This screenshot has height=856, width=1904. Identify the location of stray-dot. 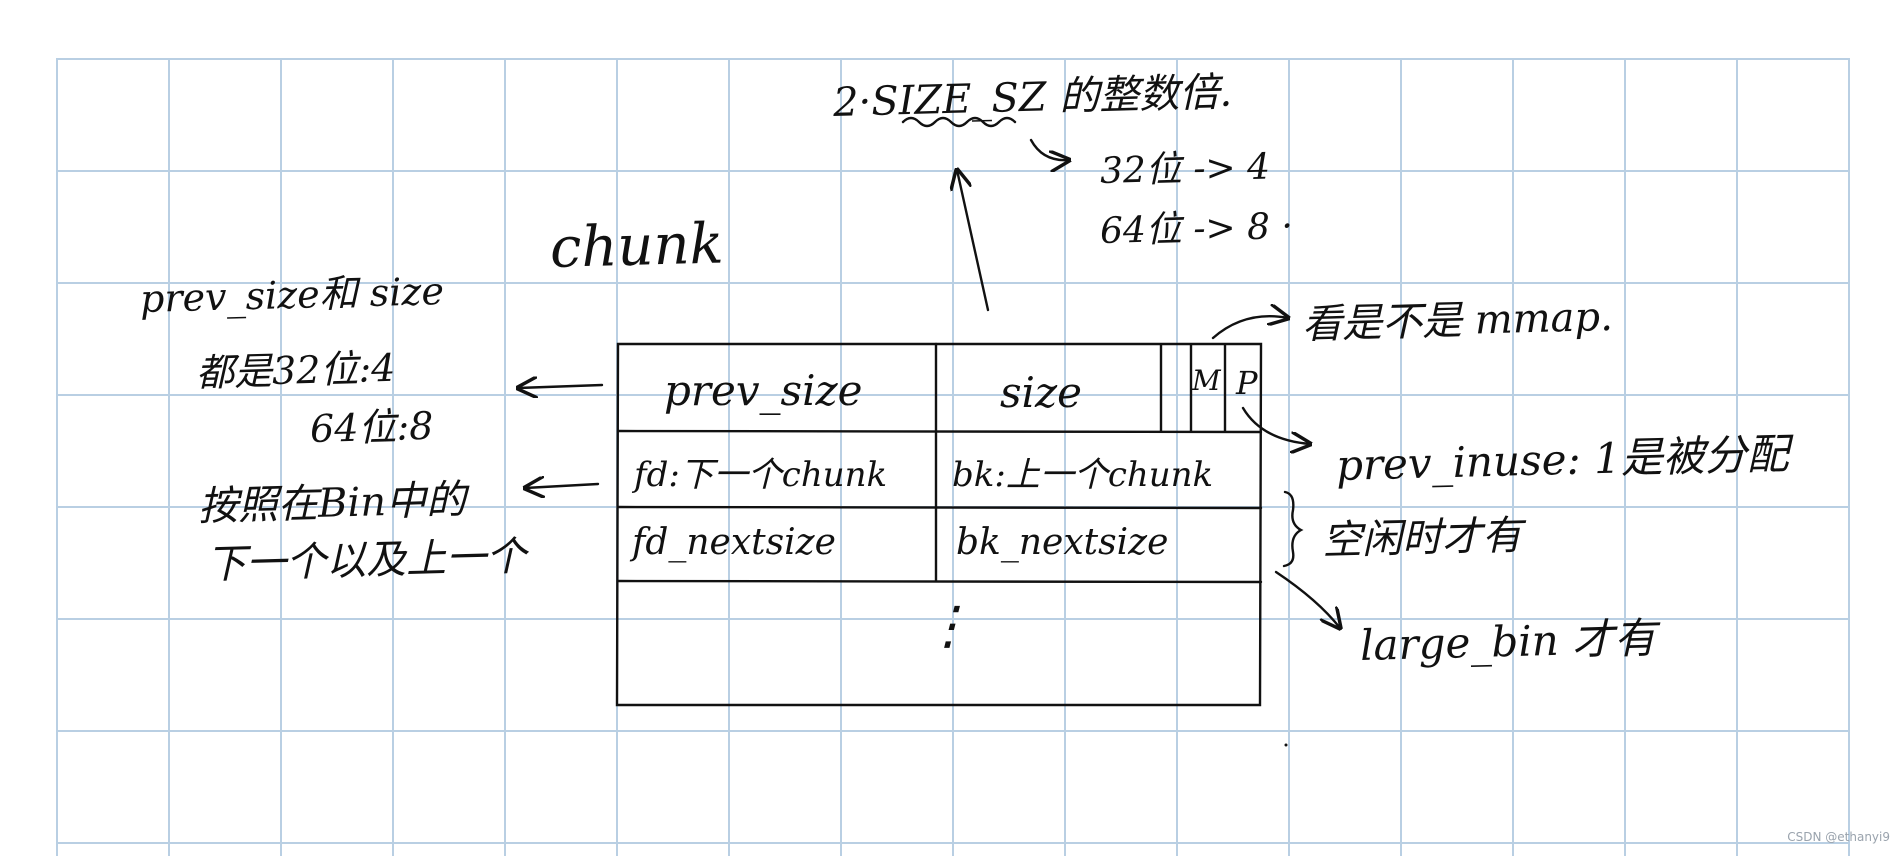
(1286, 745).